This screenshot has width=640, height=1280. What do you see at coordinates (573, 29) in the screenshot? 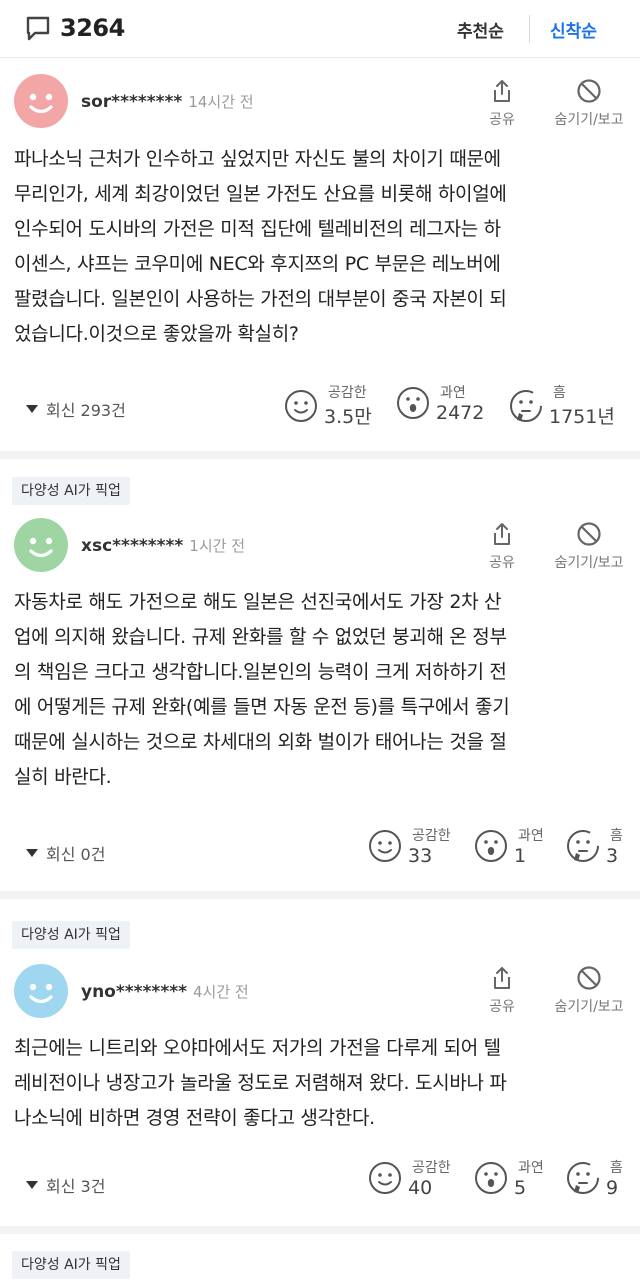
I see `sort-latest-button: 신착순` at bounding box center [573, 29].